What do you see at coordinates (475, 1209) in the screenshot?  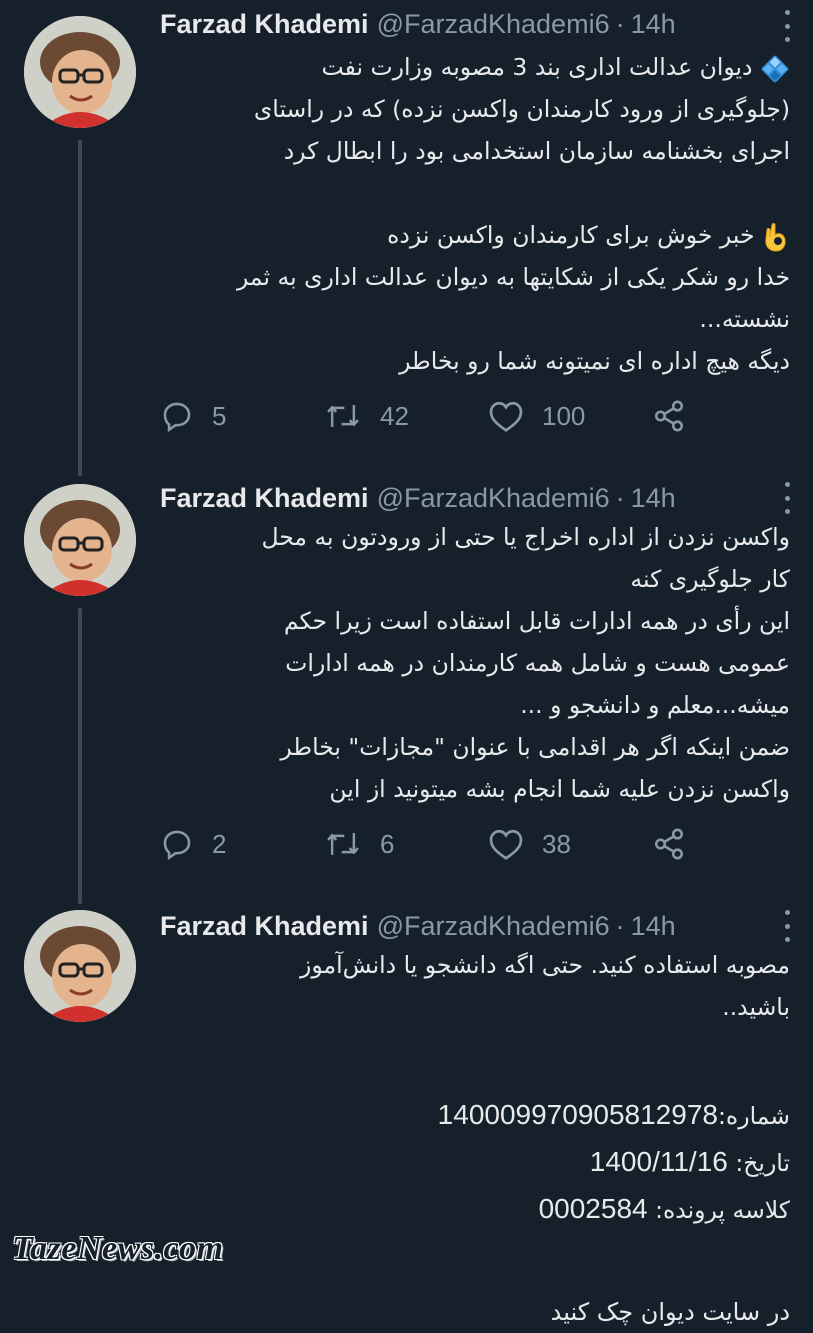 I see `field-case-class: کلاسه پرونده: 0002584` at bounding box center [475, 1209].